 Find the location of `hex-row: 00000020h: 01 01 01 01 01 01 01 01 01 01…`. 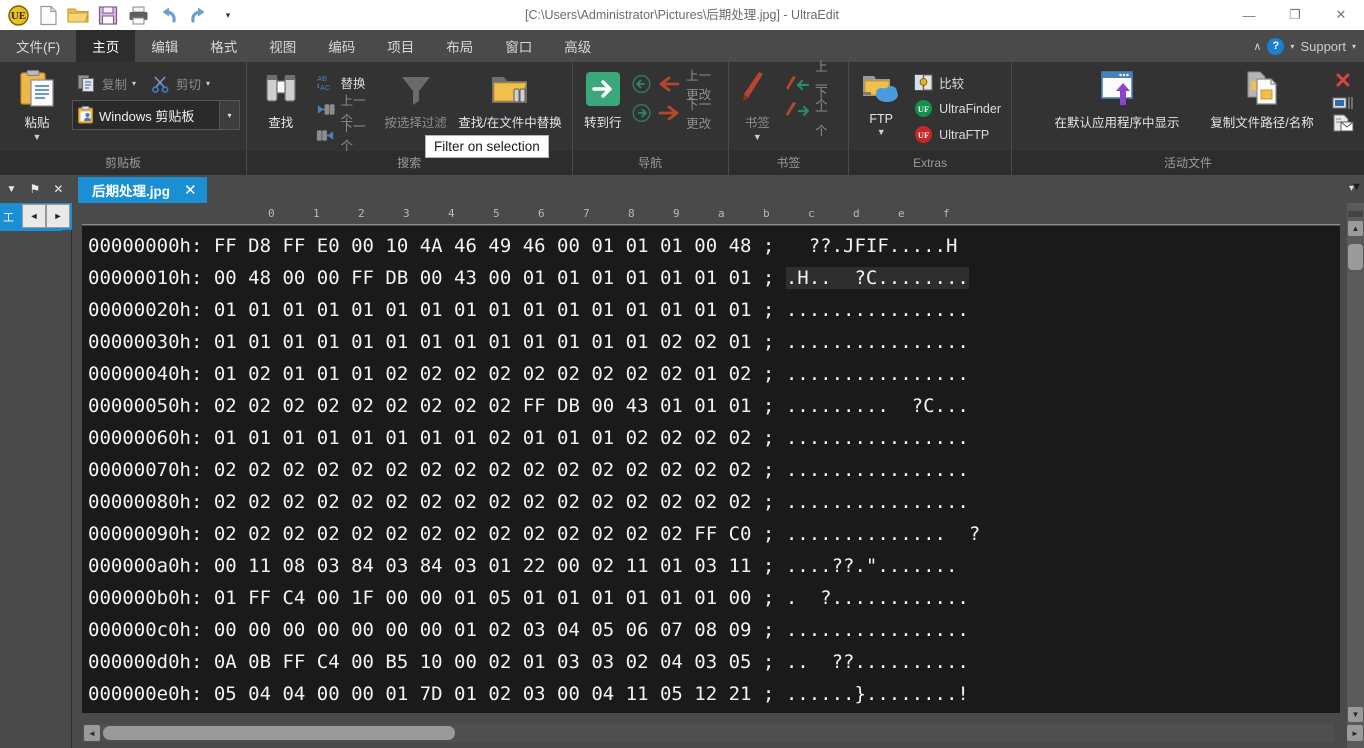

hex-row: 00000020h: 01 01 01 01 01 01 01 01 01 01… is located at coordinates (714, 310).